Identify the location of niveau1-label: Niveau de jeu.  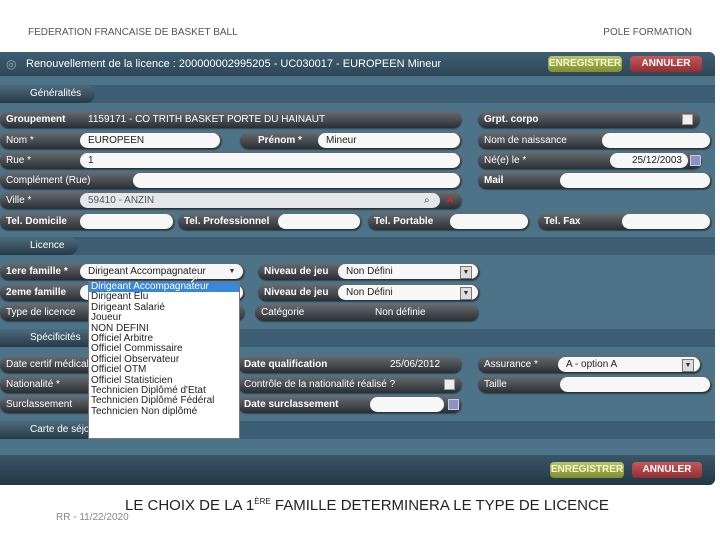
(296, 271).